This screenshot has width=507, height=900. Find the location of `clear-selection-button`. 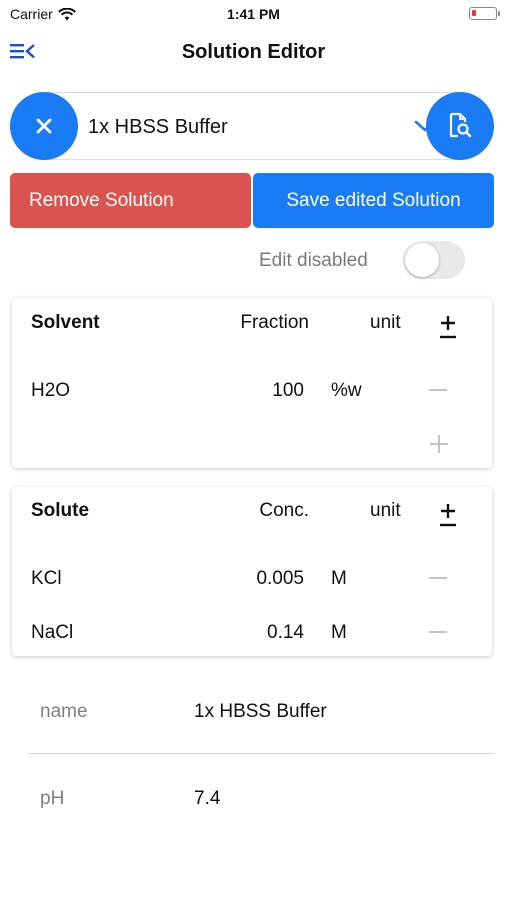

clear-selection-button is located at coordinates (44, 126).